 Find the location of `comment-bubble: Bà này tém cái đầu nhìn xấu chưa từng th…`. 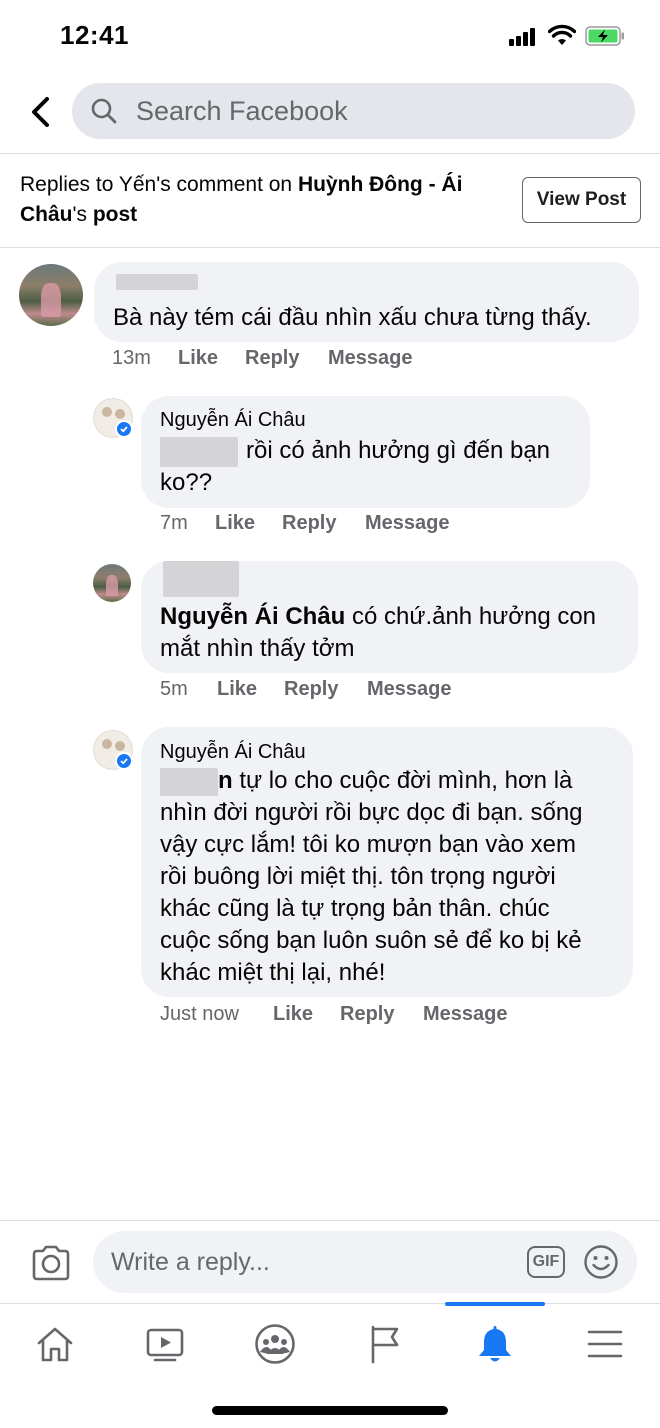

comment-bubble: Bà này tém cái đầu nhìn xấu chưa từng th… is located at coordinates (366, 302).